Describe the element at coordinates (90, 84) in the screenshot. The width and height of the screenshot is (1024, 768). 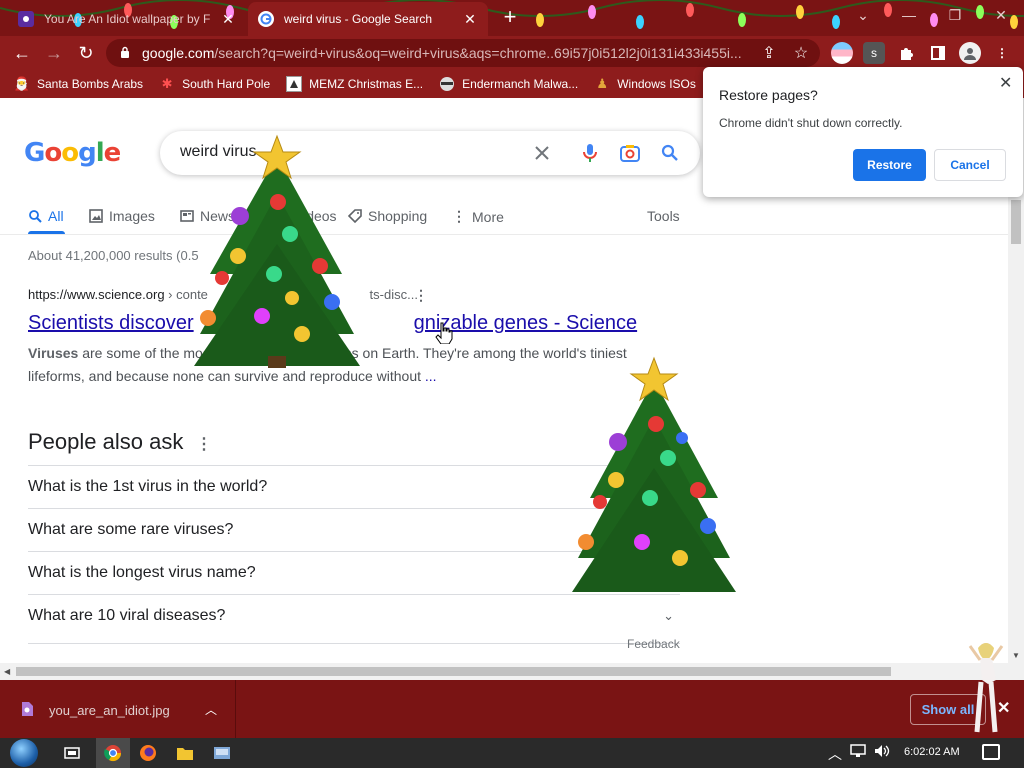
I see `bookmark-label: Santa Bombs Arabs` at that location.